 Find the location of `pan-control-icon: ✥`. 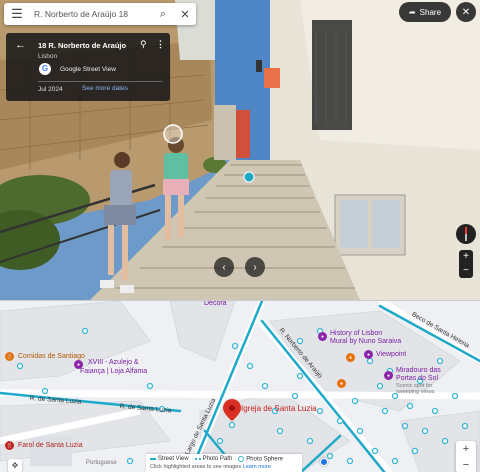

pan-control-icon: ✥ is located at coordinates (15, 465).